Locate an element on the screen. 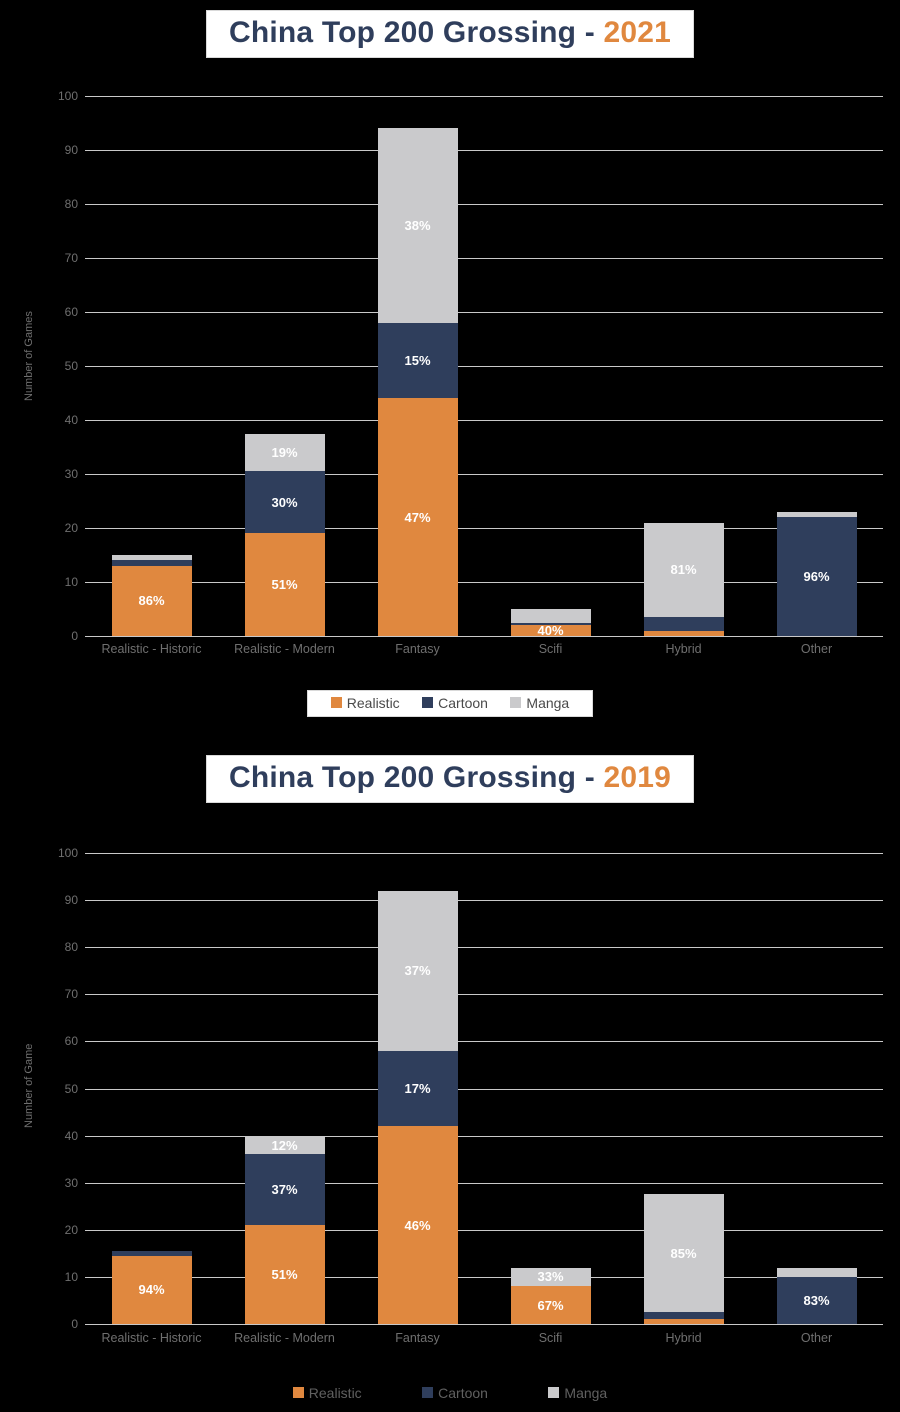 The width and height of the screenshot is (900, 1412). bar-segment-cartoon: 30% is located at coordinates (284, 502).